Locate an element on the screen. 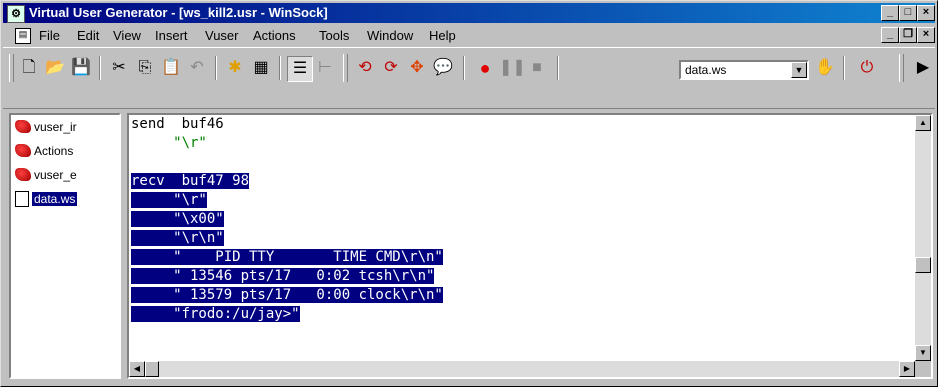 The width and height of the screenshot is (938, 387). horizontal-scrollbar: ◀ ▶ is located at coordinates (522, 369).